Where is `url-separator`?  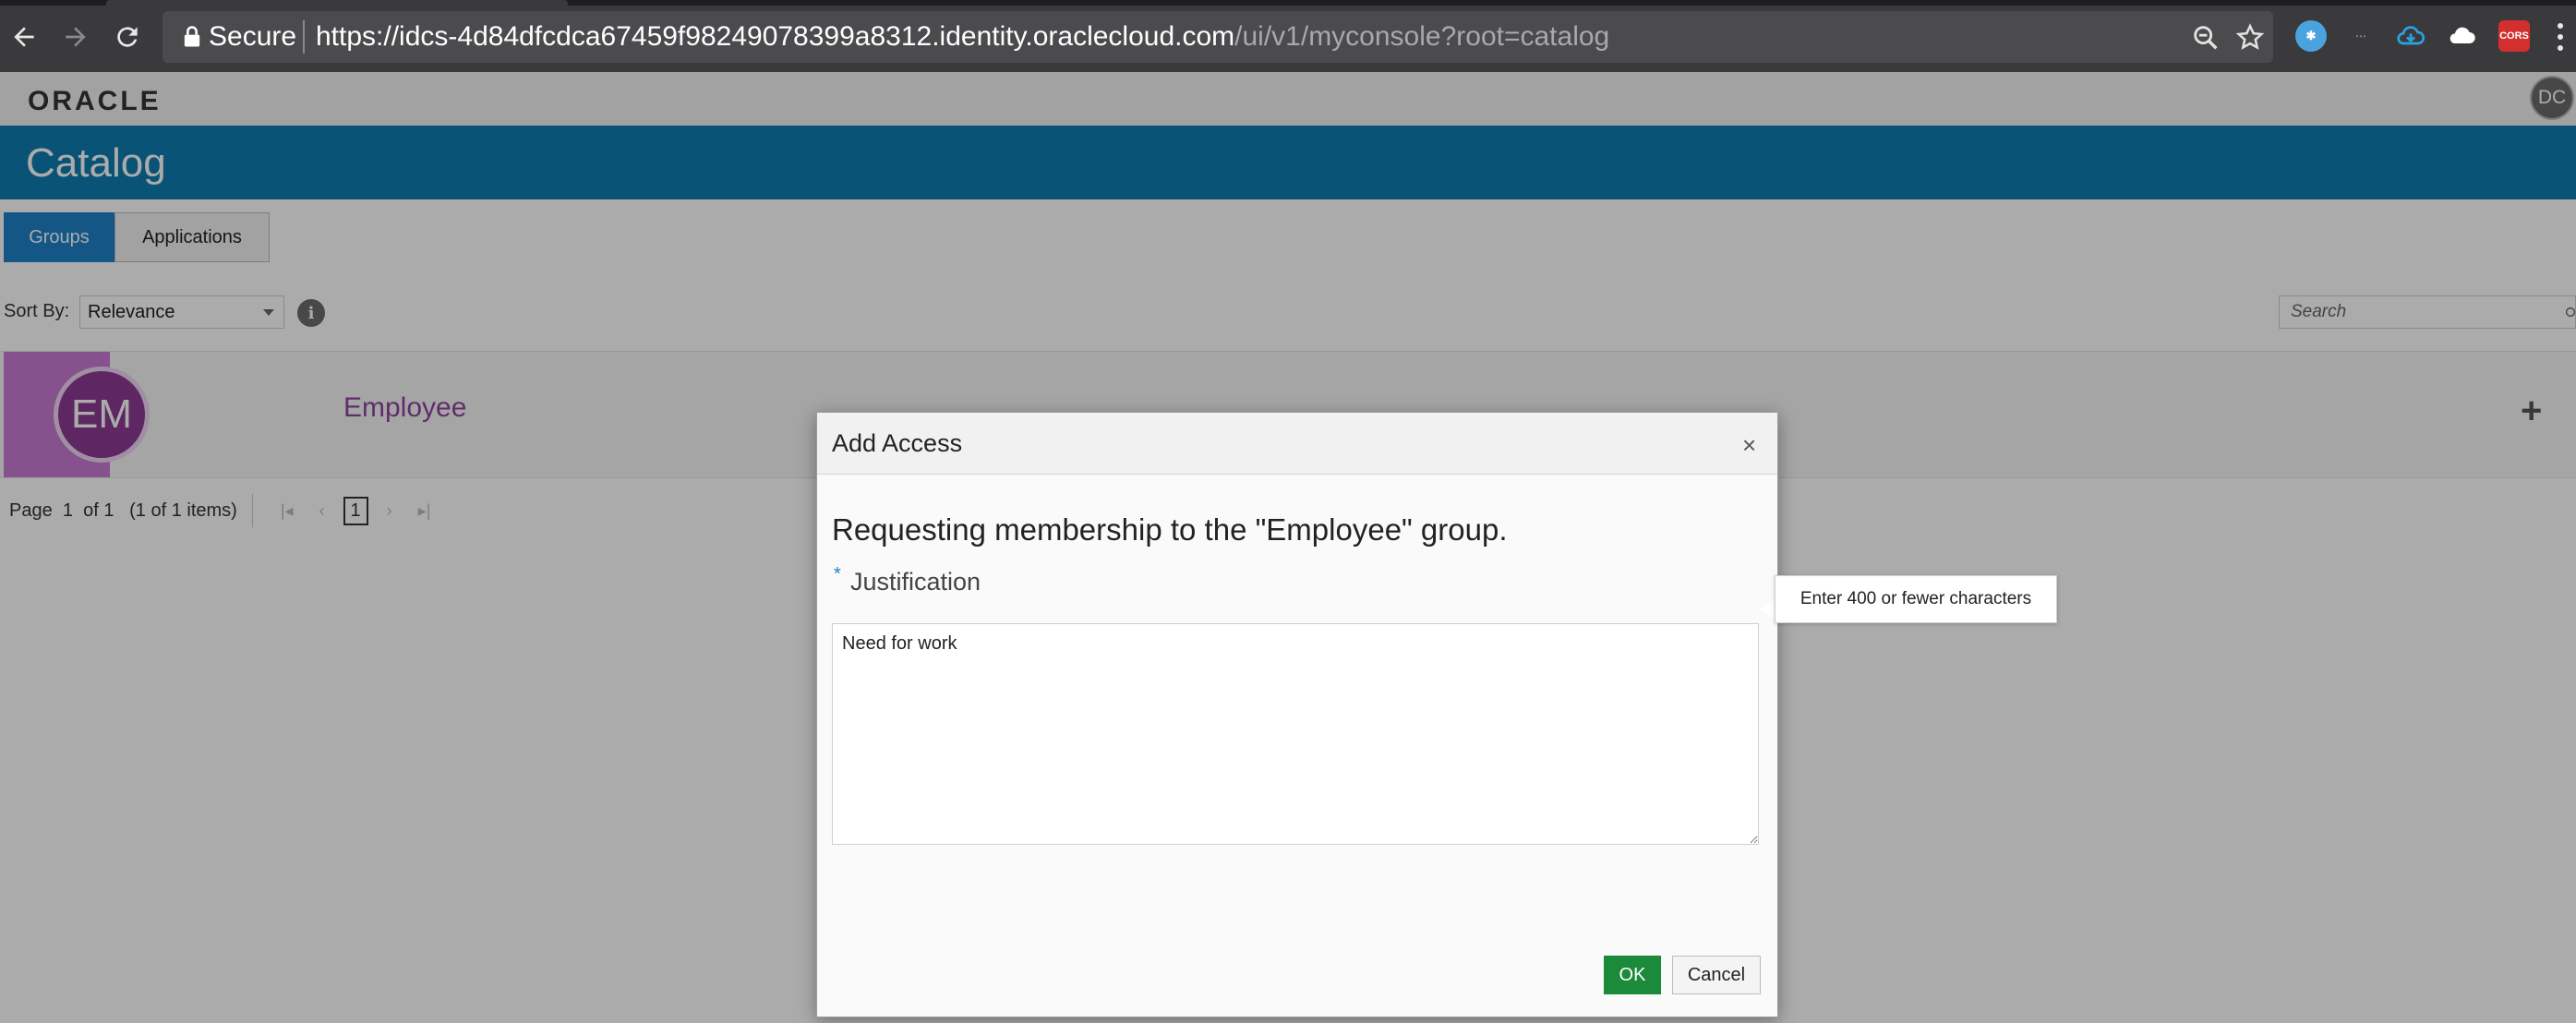 url-separator is located at coordinates (304, 37).